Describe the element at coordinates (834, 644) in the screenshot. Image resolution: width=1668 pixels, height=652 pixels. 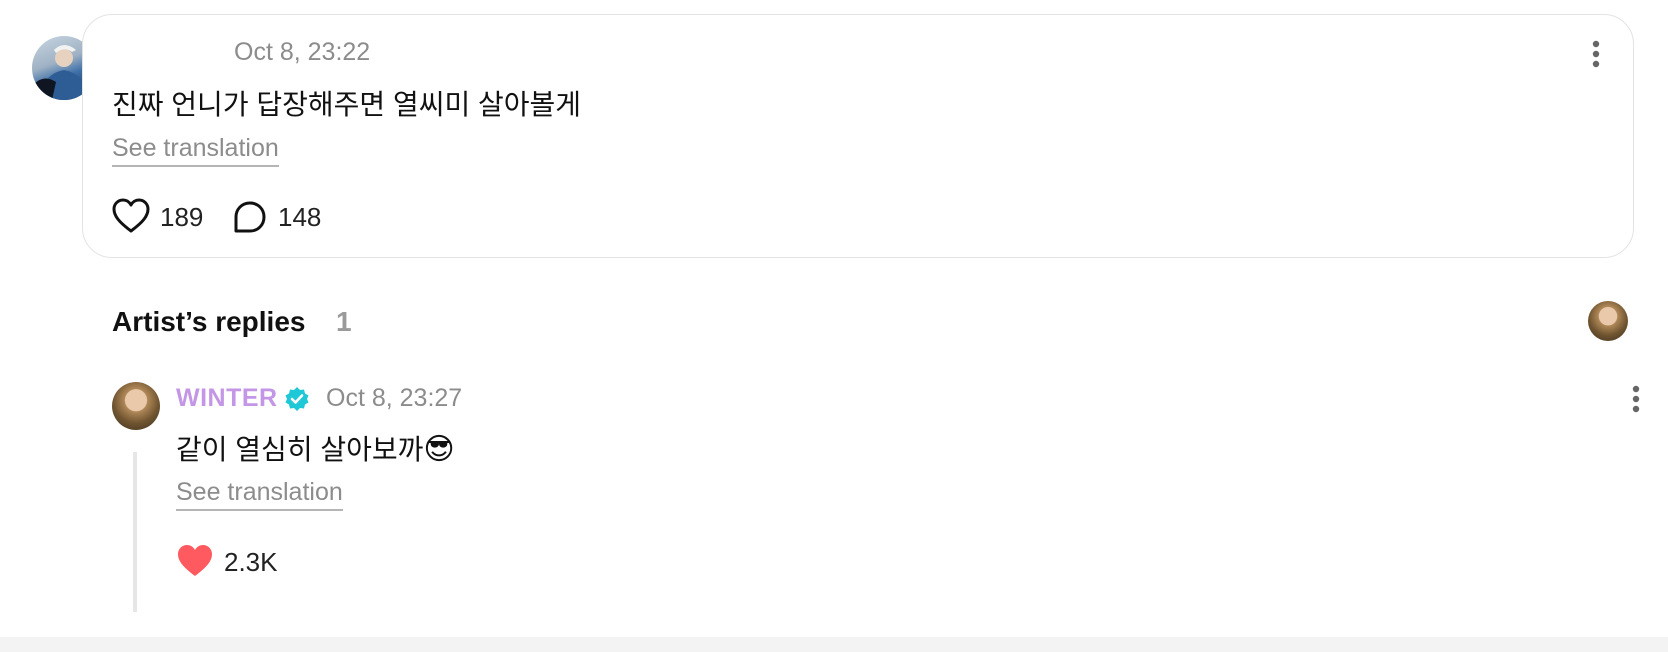
I see `bottom-divider` at that location.